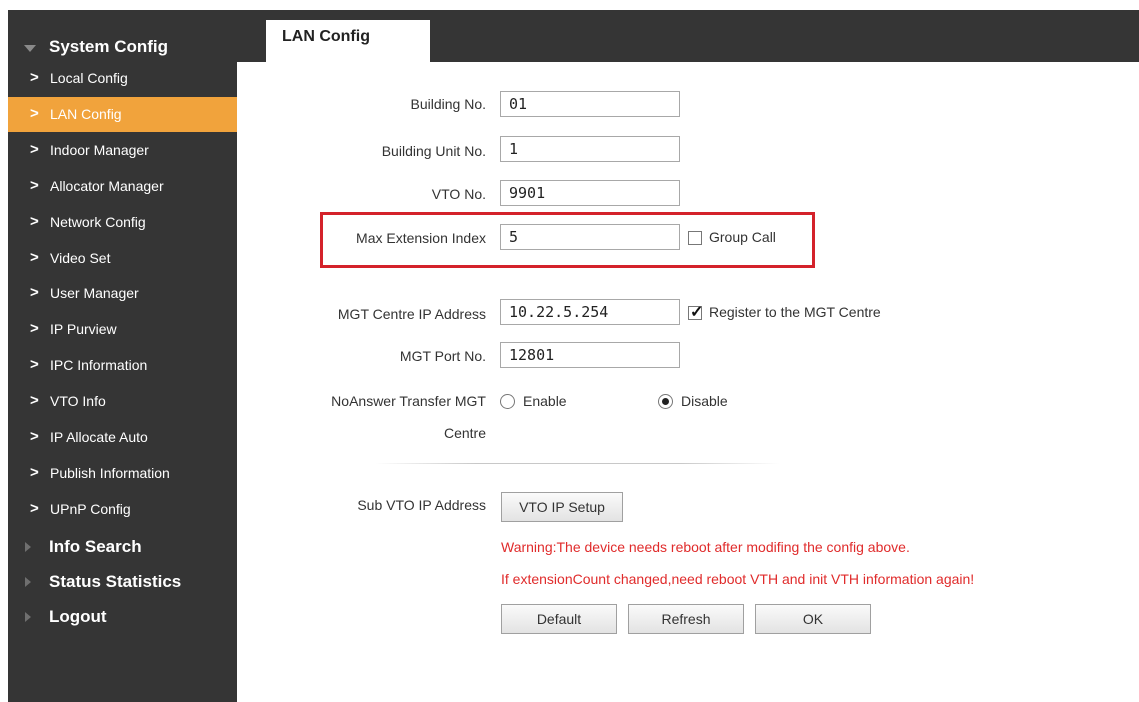  What do you see at coordinates (458, 194) in the screenshot?
I see `vto-no-label: VTO No.` at bounding box center [458, 194].